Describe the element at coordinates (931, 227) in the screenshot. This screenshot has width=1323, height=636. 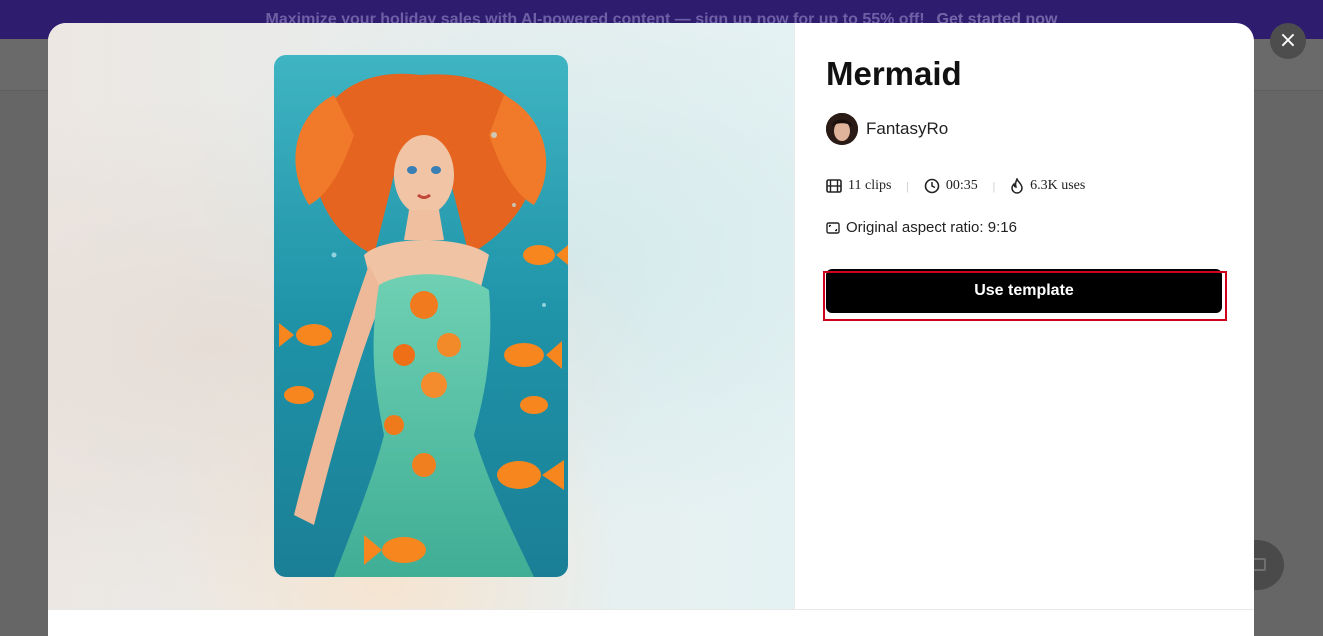
I see `aspect-ratio-text: Original aspect ratio: 9:16` at that location.